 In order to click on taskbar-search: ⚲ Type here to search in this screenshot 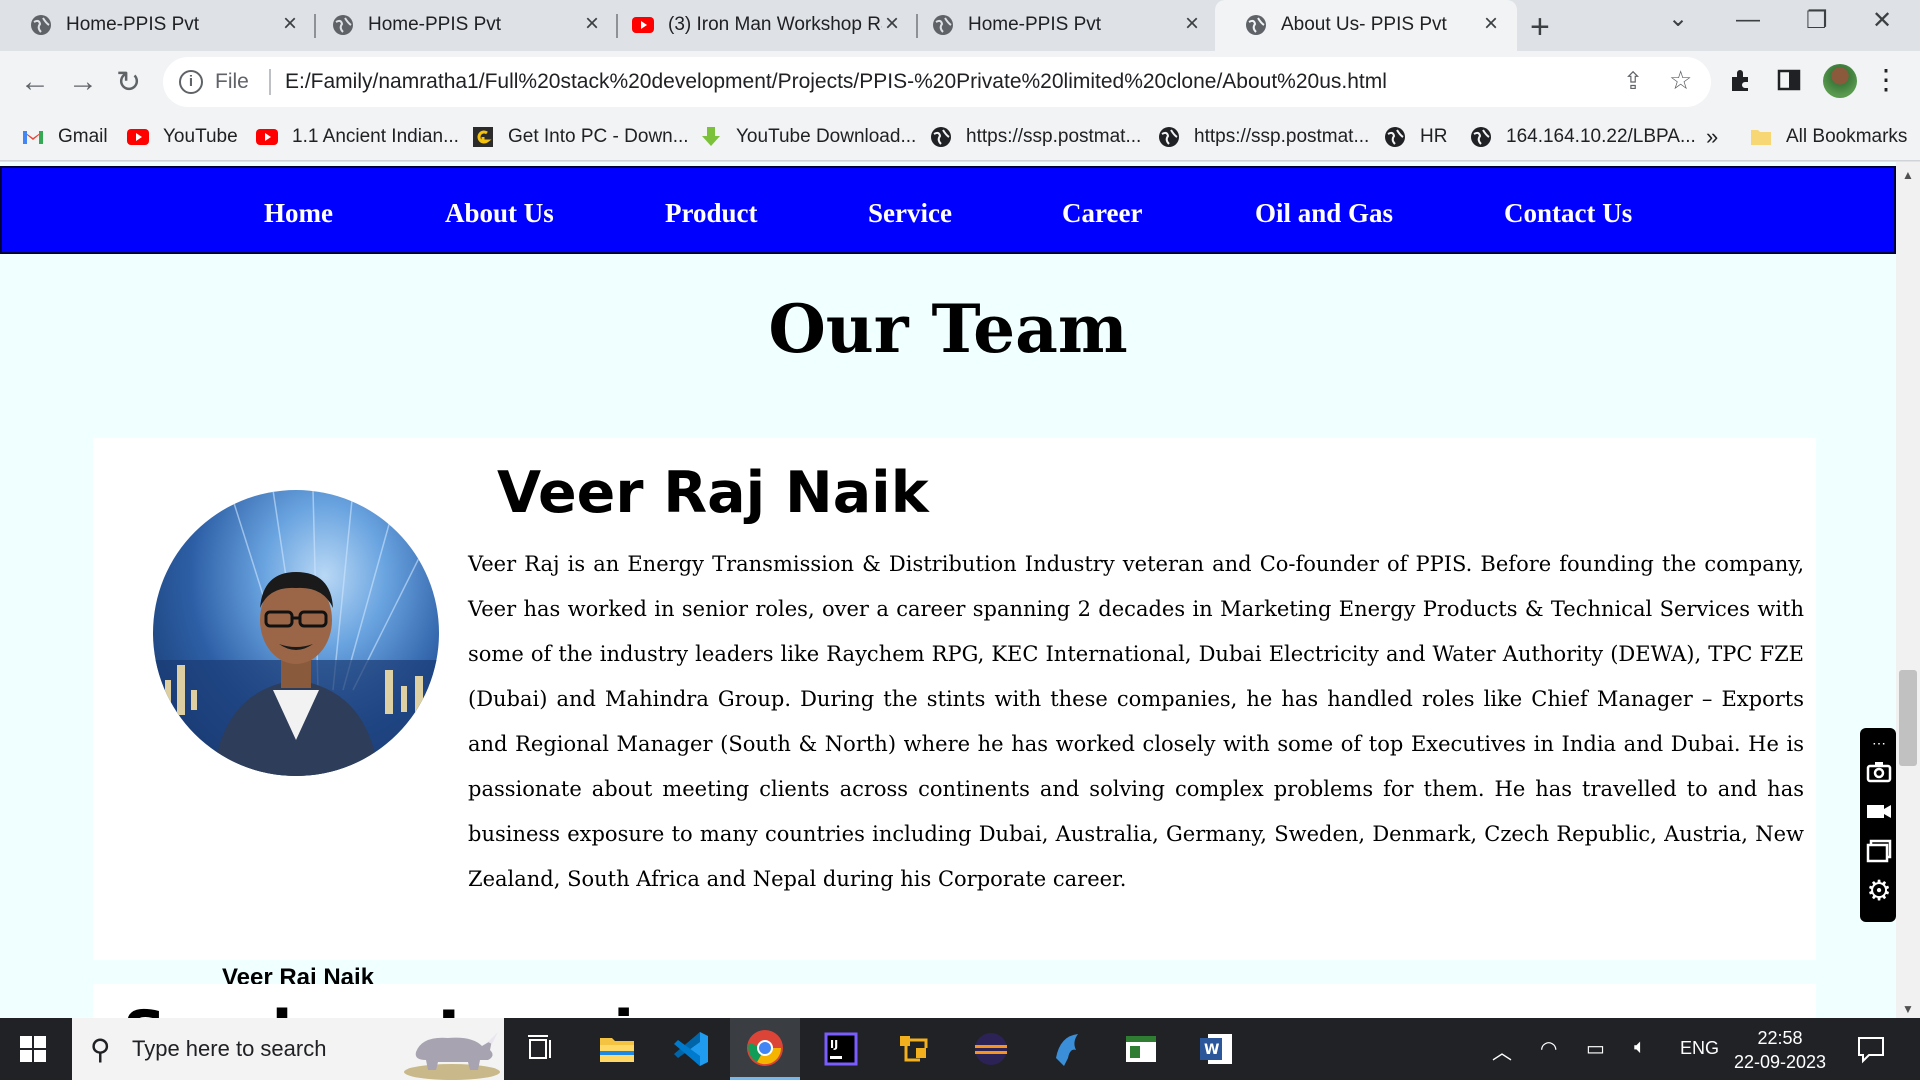, I will do `click(288, 1049)`.